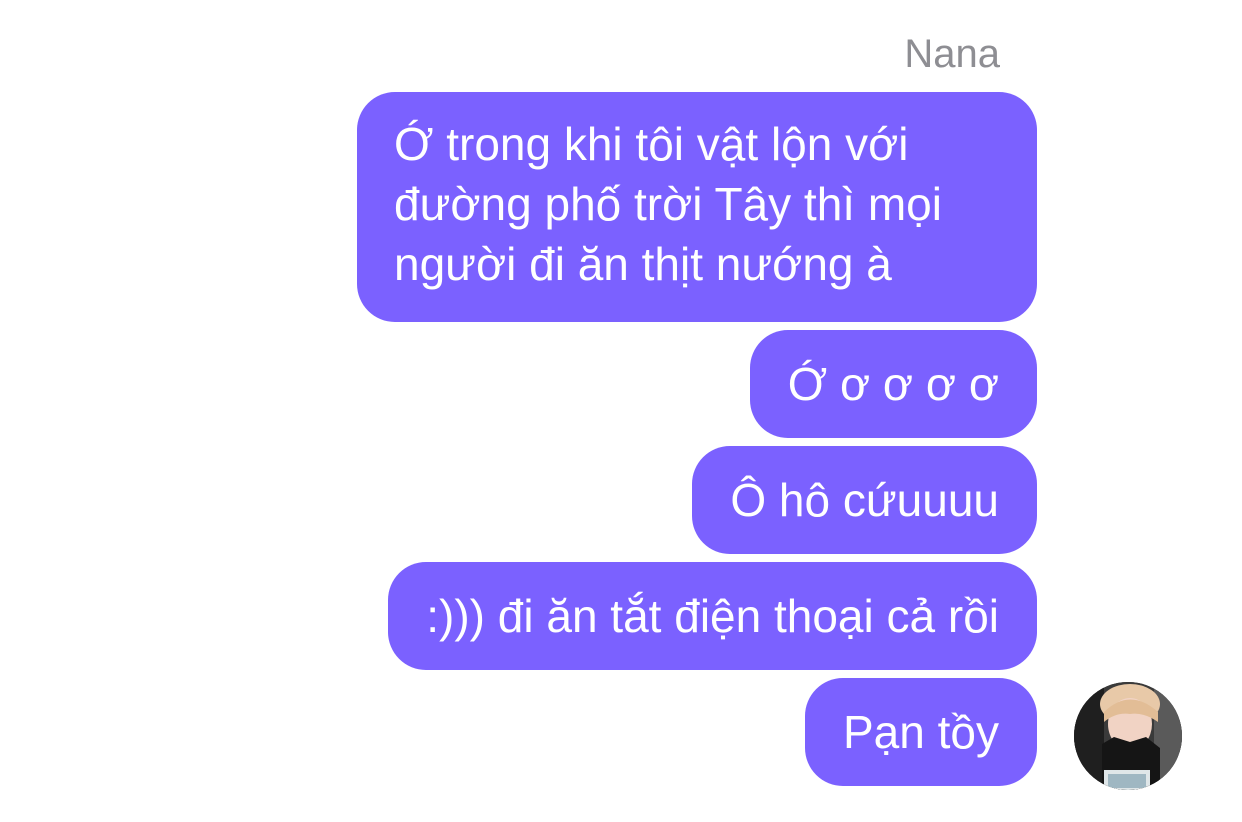 This screenshot has height=822, width=1242. Describe the element at coordinates (952, 54) in the screenshot. I see `sender-name: Nana` at that location.